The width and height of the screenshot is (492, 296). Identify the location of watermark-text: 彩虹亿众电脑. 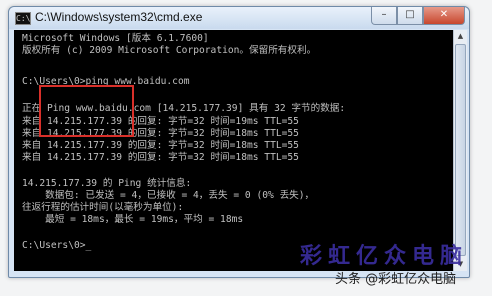
(384, 256).